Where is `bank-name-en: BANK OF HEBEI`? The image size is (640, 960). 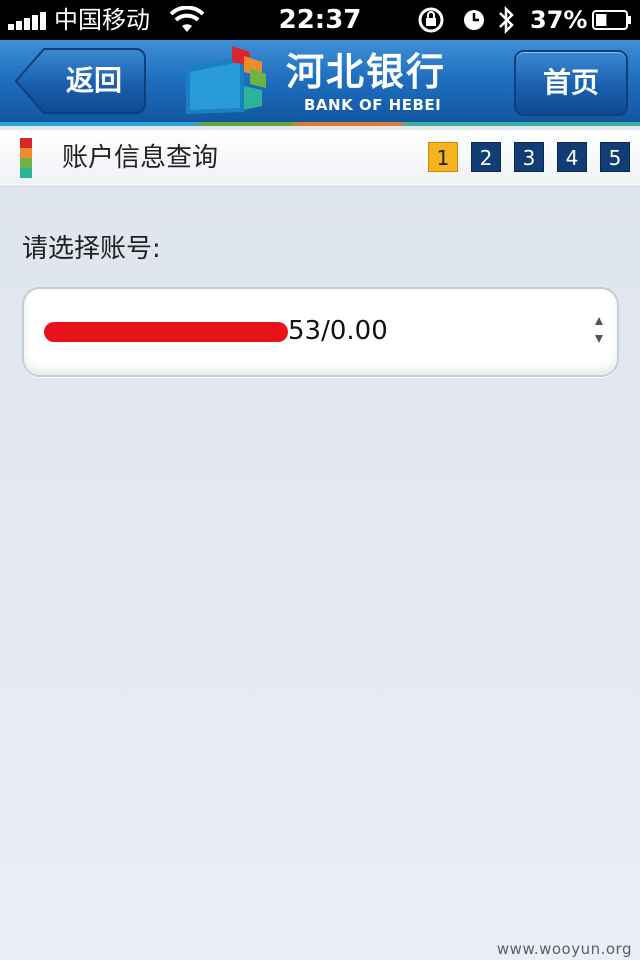
bank-name-en: BANK OF HEBEI is located at coordinates (373, 105).